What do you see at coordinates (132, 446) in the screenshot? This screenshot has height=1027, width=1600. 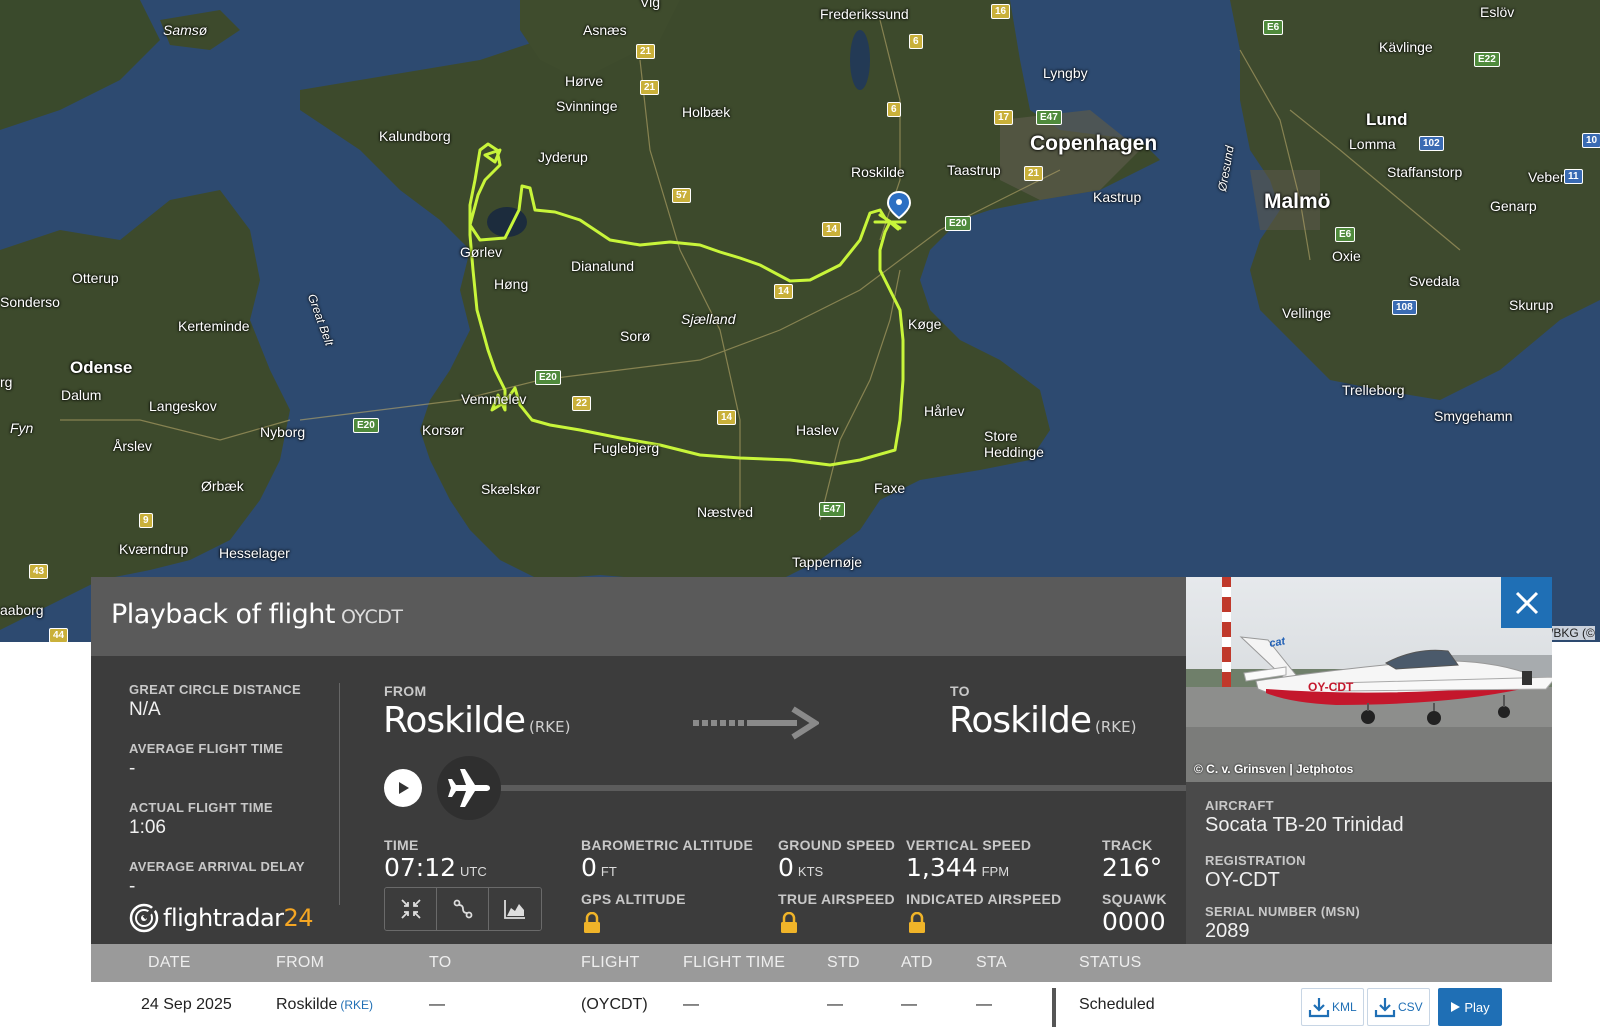 I see `map-label-arslev: Årslev` at bounding box center [132, 446].